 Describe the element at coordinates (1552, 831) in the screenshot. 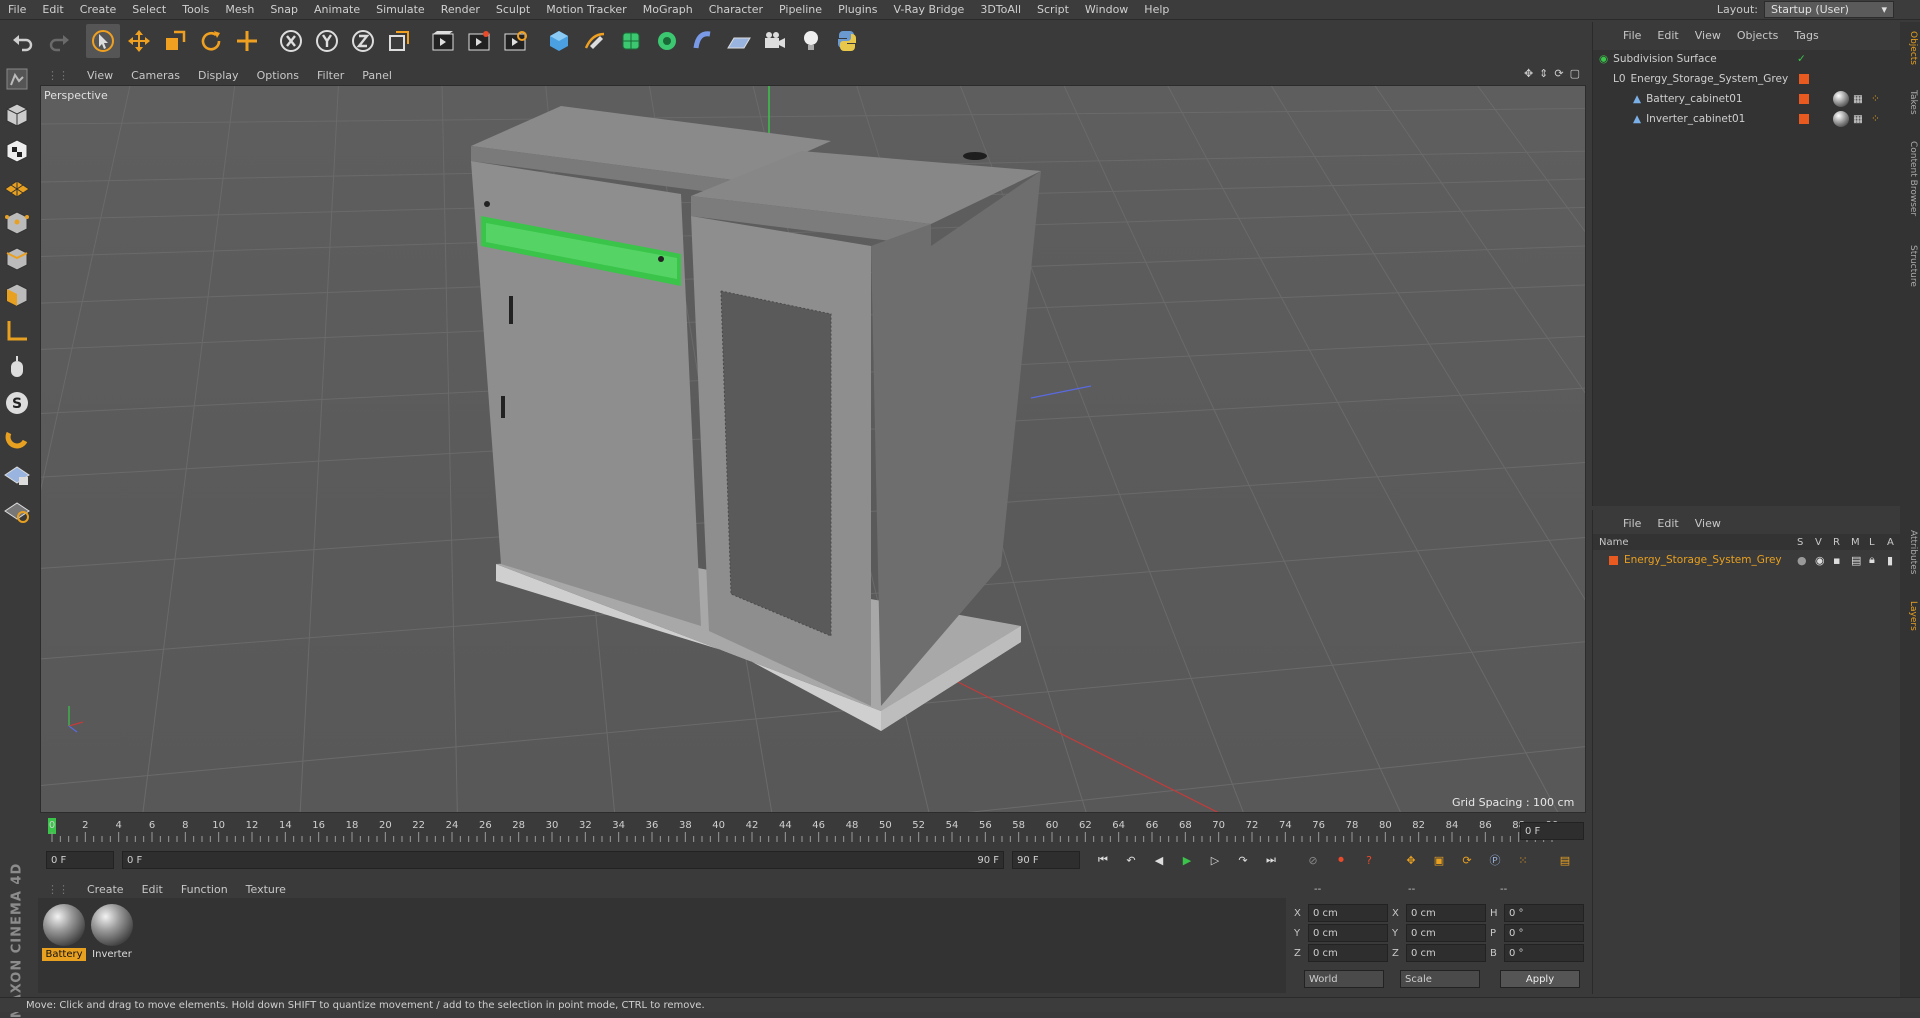

I see `current-frame-field: 0 F` at that location.